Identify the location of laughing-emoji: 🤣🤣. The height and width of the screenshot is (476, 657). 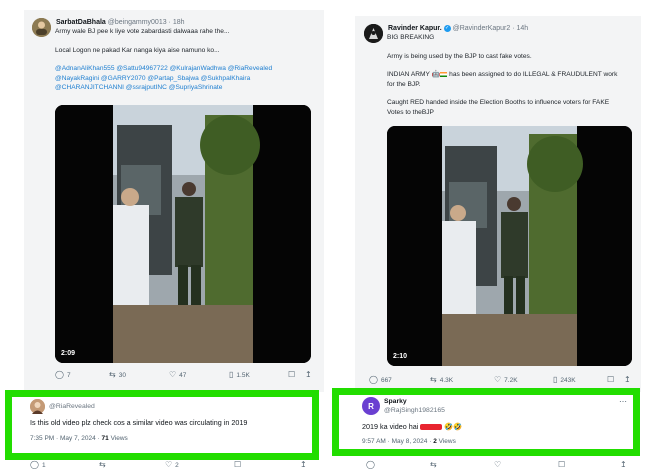
(453, 426).